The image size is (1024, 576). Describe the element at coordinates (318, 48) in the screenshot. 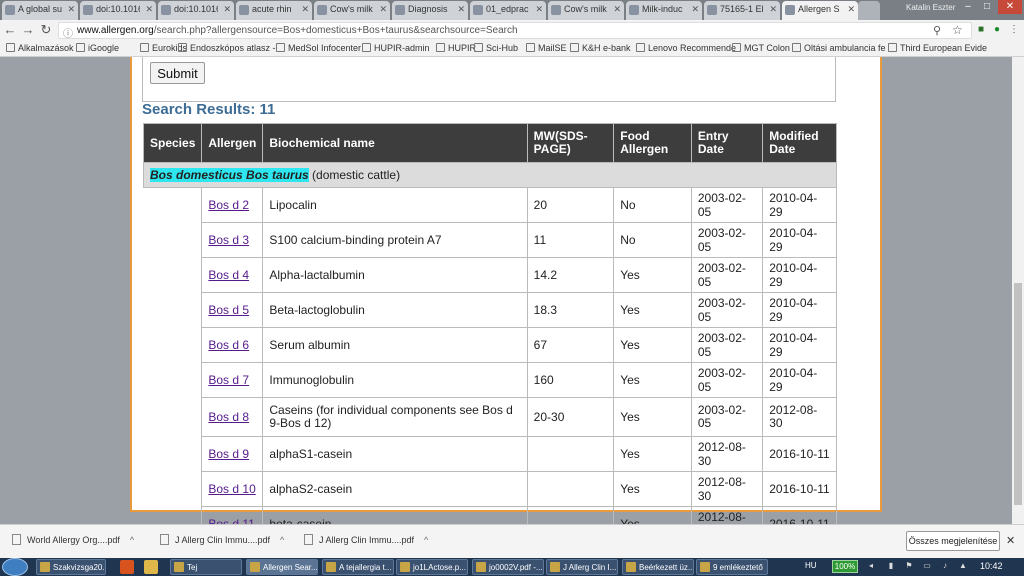

I see `bookmark-item: MedSol Infocenter` at that location.